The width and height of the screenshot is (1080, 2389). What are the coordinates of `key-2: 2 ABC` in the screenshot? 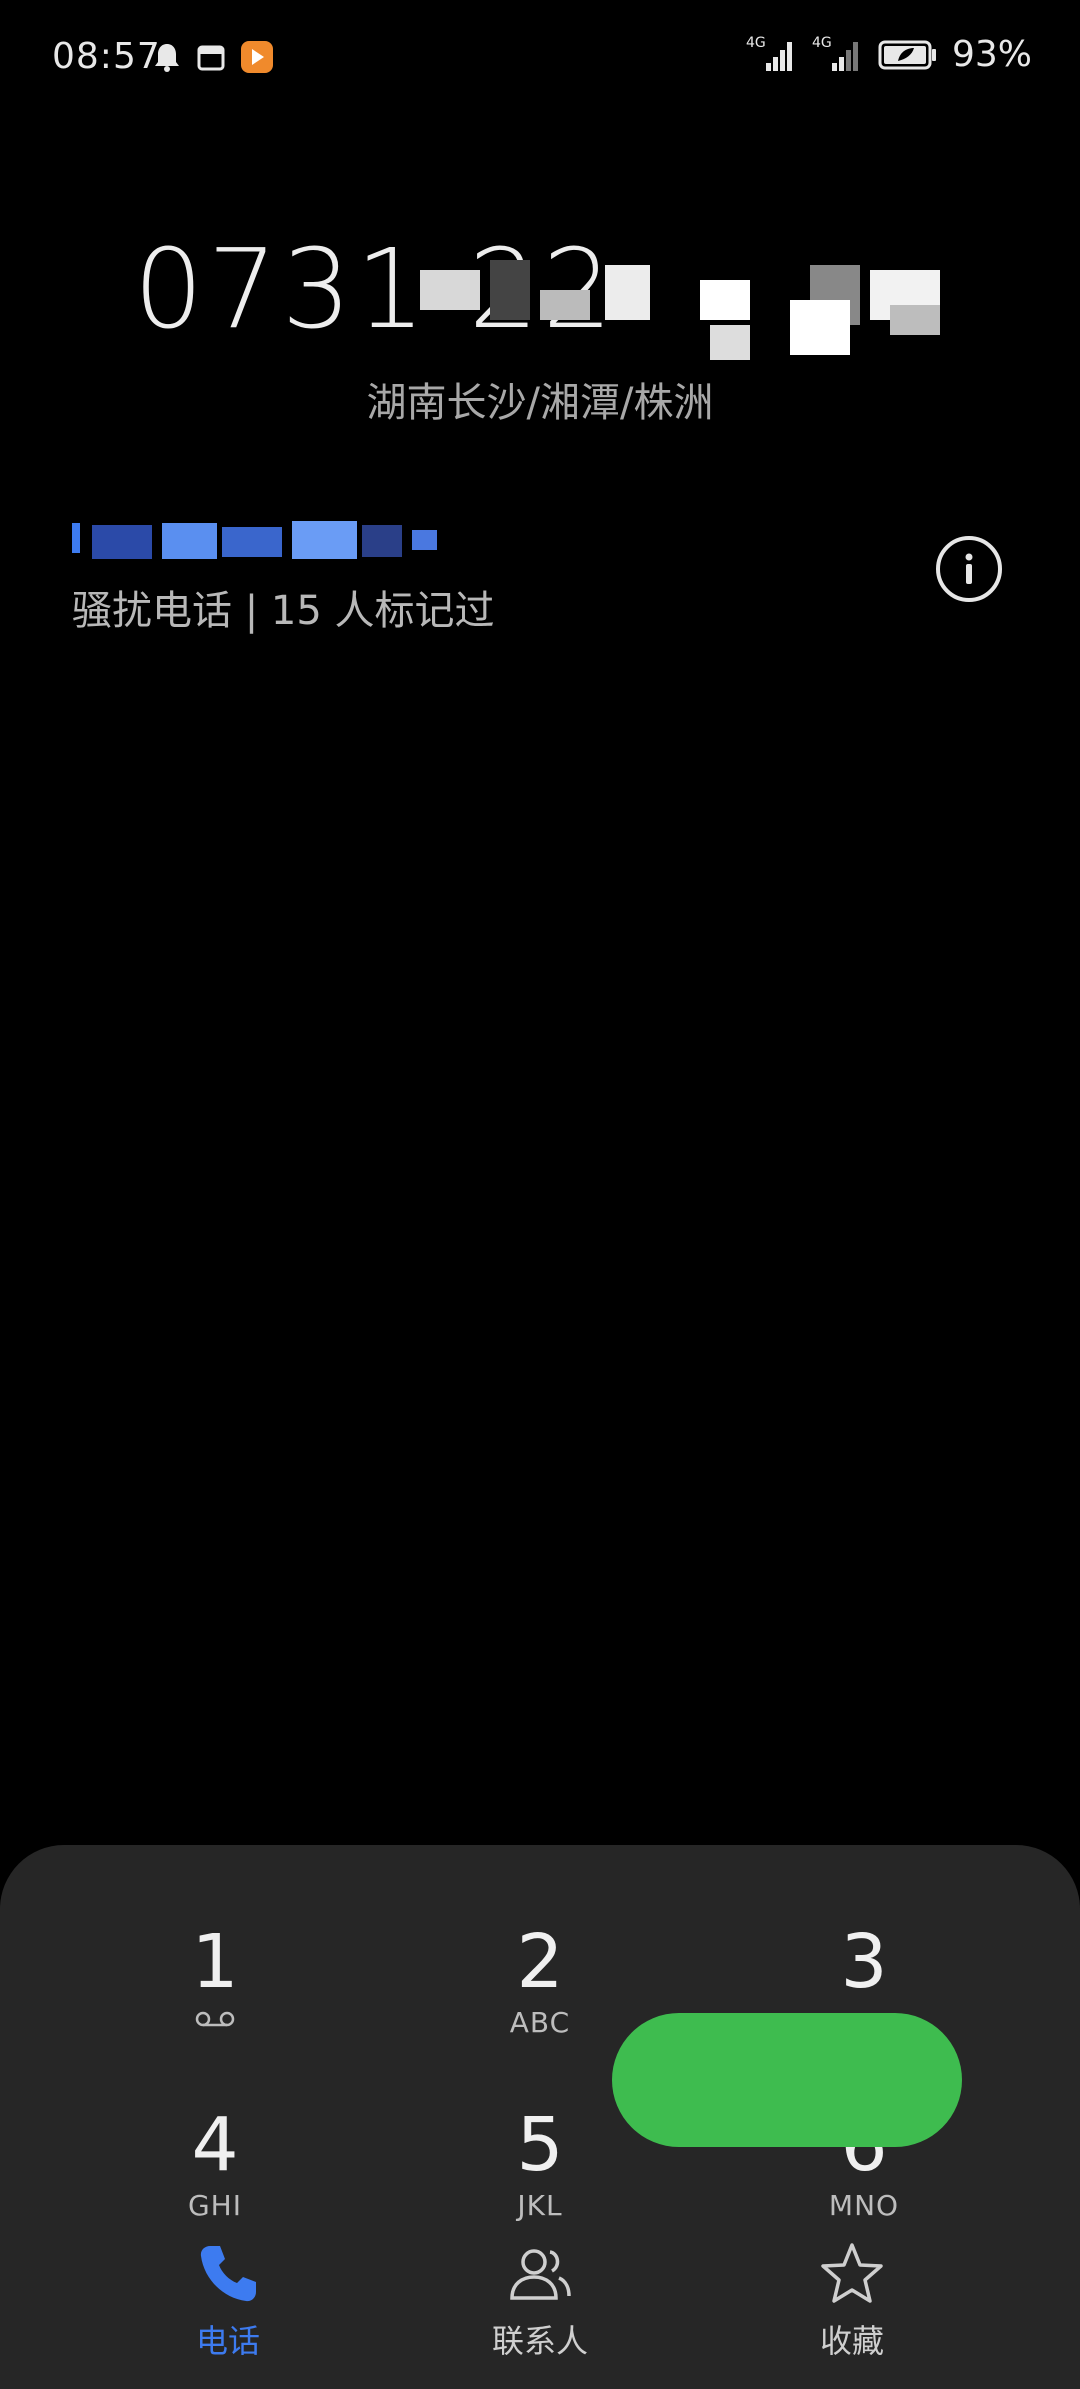 It's located at (540, 1980).